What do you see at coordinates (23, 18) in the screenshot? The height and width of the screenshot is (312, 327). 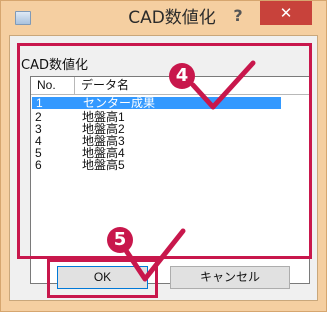 I see `app-icon` at bounding box center [23, 18].